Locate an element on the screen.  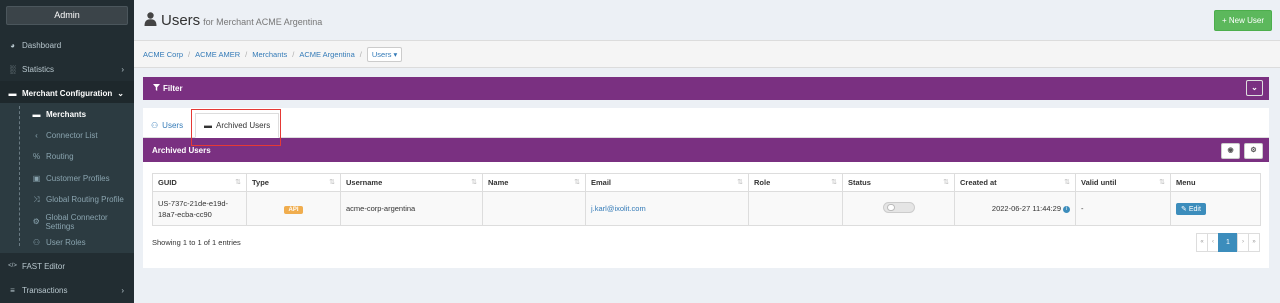
code-icon: </> is located at coordinates (12, 266).